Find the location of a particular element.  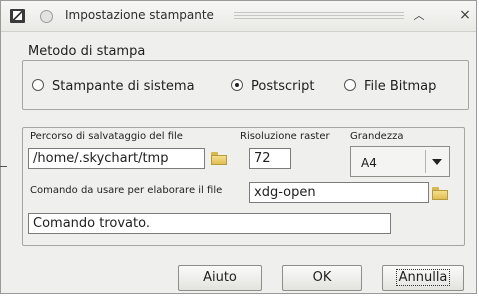

radio-label: File Bitmap is located at coordinates (400, 86).